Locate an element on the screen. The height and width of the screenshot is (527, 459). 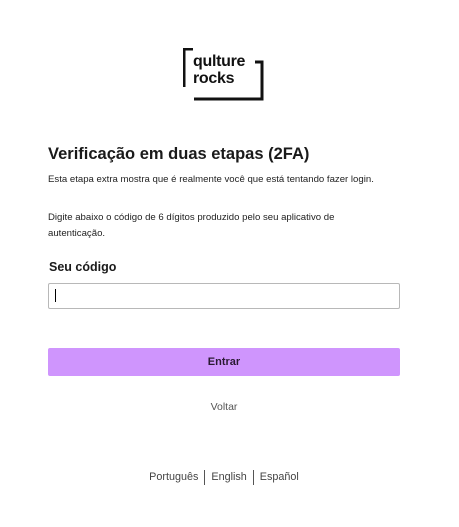
code-field-label: Seu código is located at coordinates (83, 267).